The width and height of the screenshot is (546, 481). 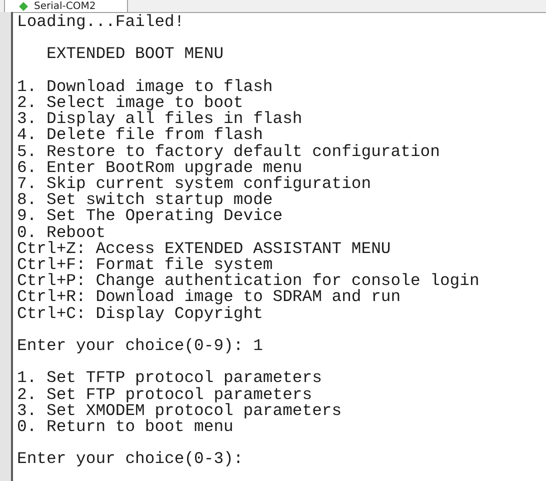 What do you see at coordinates (159, 168) in the screenshot?
I see `terminal-line: 6. Enter BootRom upgrade menu` at bounding box center [159, 168].